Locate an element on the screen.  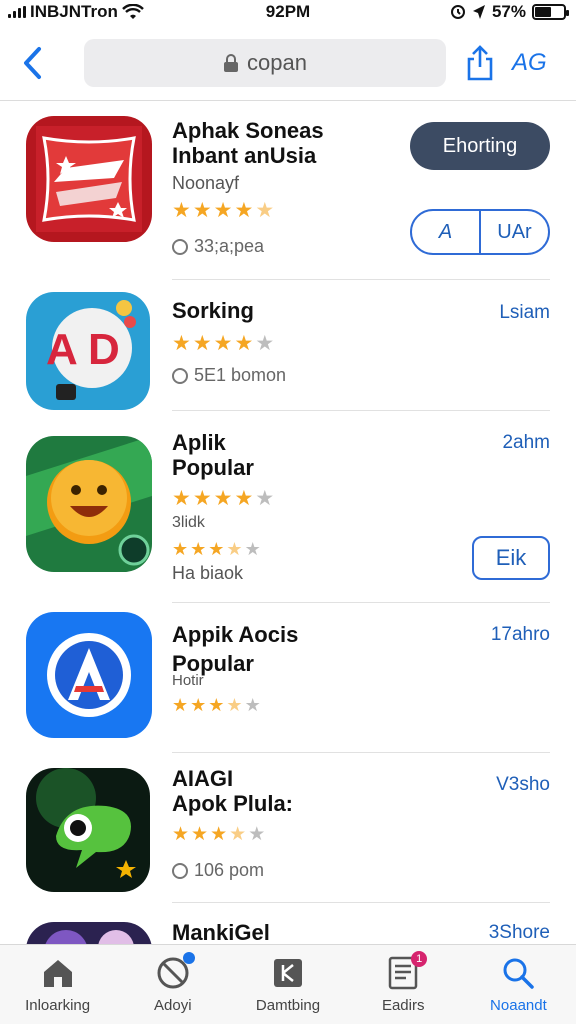
app-icon-smiley is located at coordinates (89, 504).